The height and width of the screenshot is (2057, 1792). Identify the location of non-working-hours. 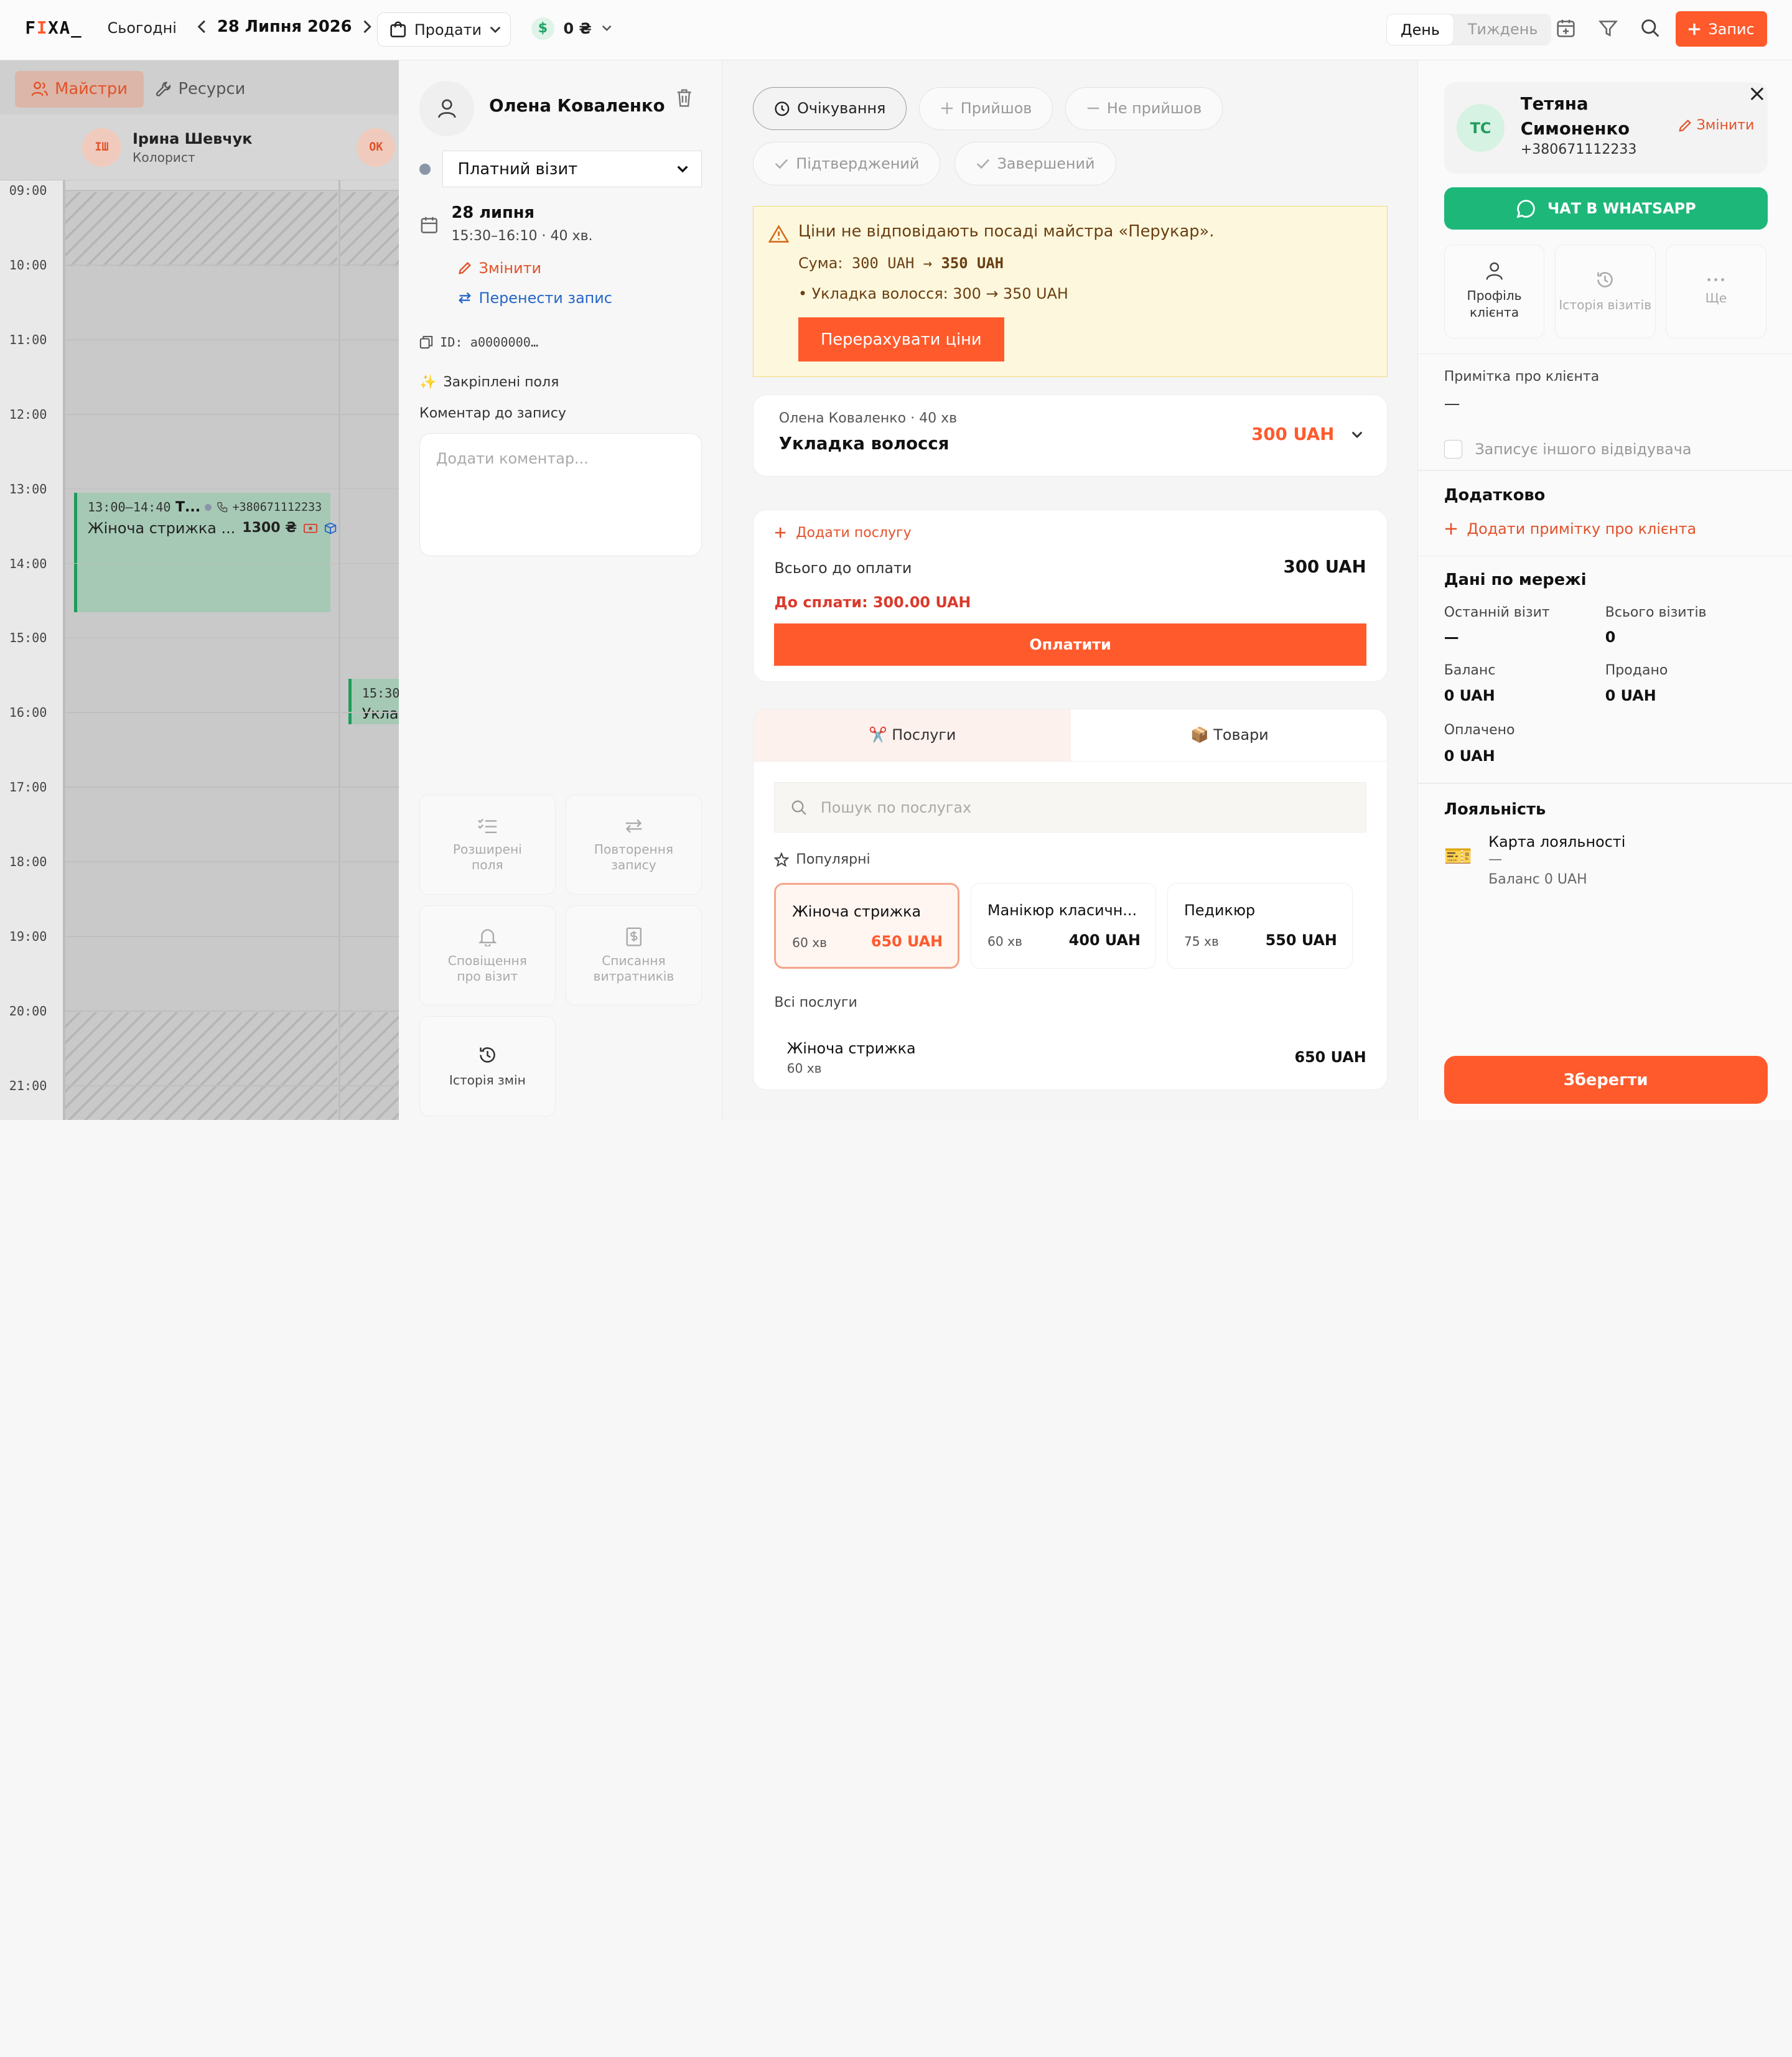
(370, 229).